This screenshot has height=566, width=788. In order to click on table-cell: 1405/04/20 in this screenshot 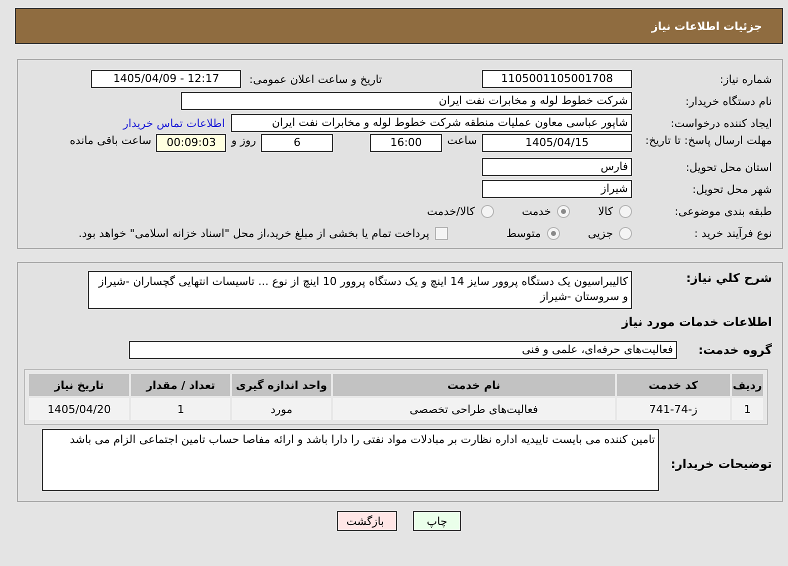, I will do `click(79, 409)`.